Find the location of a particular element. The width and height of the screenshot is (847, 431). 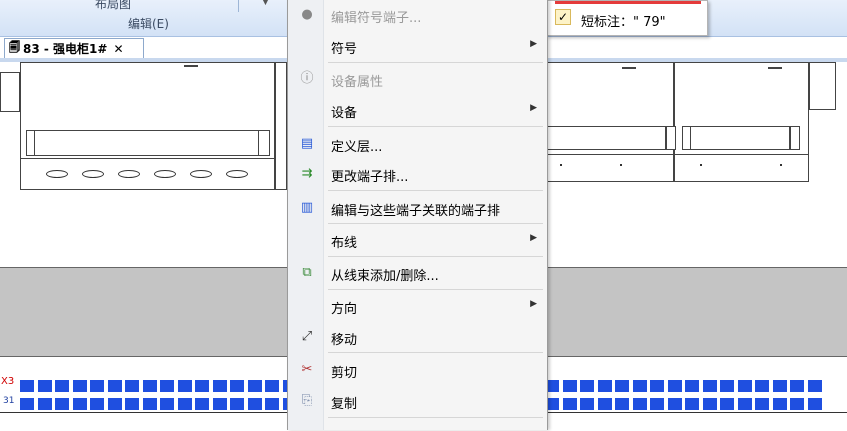

short-annotation-tooltip: ✓ 短标注：" 79" is located at coordinates (627, 18).